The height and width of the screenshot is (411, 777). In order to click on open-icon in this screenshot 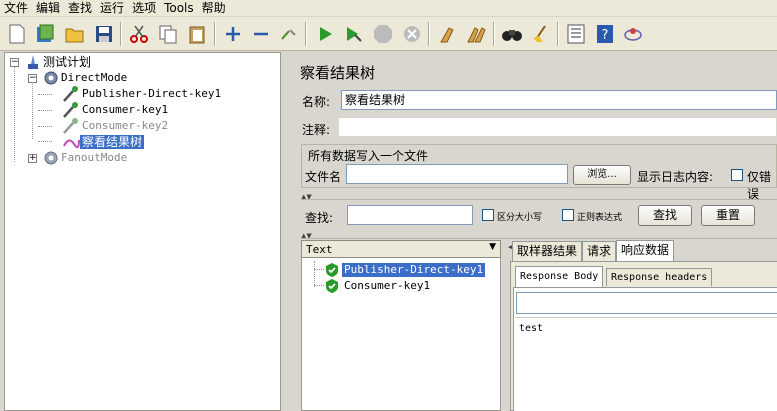, I will do `click(75, 34)`.